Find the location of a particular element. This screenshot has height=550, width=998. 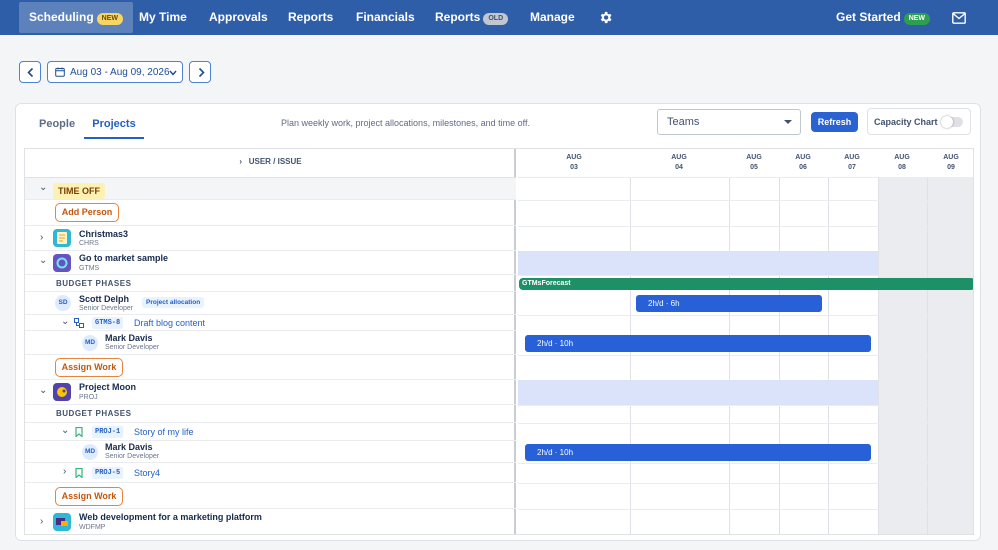

issue-title: Draft blog content is located at coordinates (169, 323).